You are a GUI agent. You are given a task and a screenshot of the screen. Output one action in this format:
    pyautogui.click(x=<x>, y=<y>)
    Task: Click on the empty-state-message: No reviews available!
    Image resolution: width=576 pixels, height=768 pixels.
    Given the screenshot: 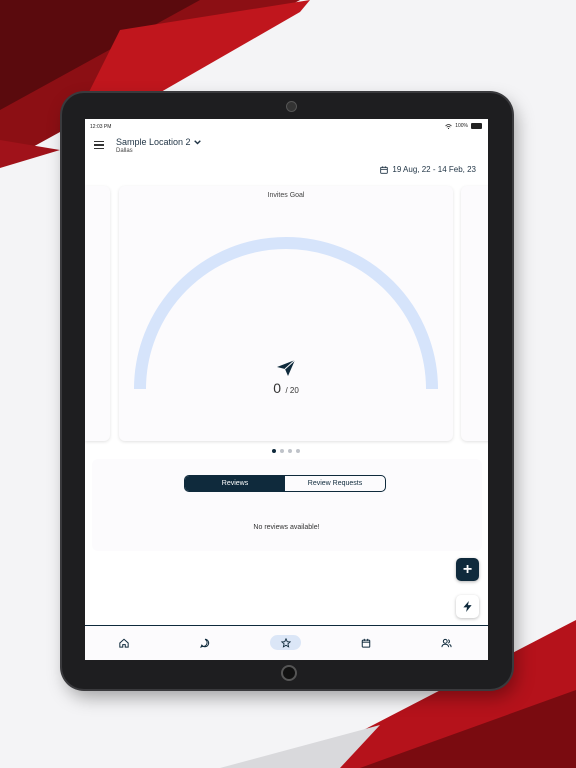 What is the action you would take?
    pyautogui.click(x=286, y=527)
    